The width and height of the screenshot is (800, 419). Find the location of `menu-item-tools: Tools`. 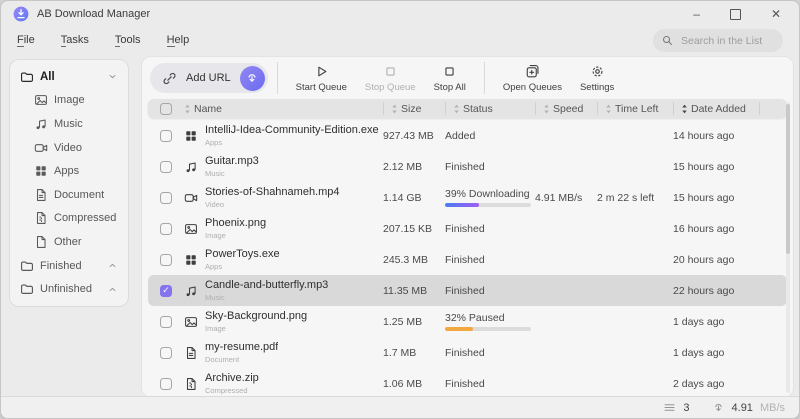

menu-item-tools: Tools is located at coordinates (127, 40).